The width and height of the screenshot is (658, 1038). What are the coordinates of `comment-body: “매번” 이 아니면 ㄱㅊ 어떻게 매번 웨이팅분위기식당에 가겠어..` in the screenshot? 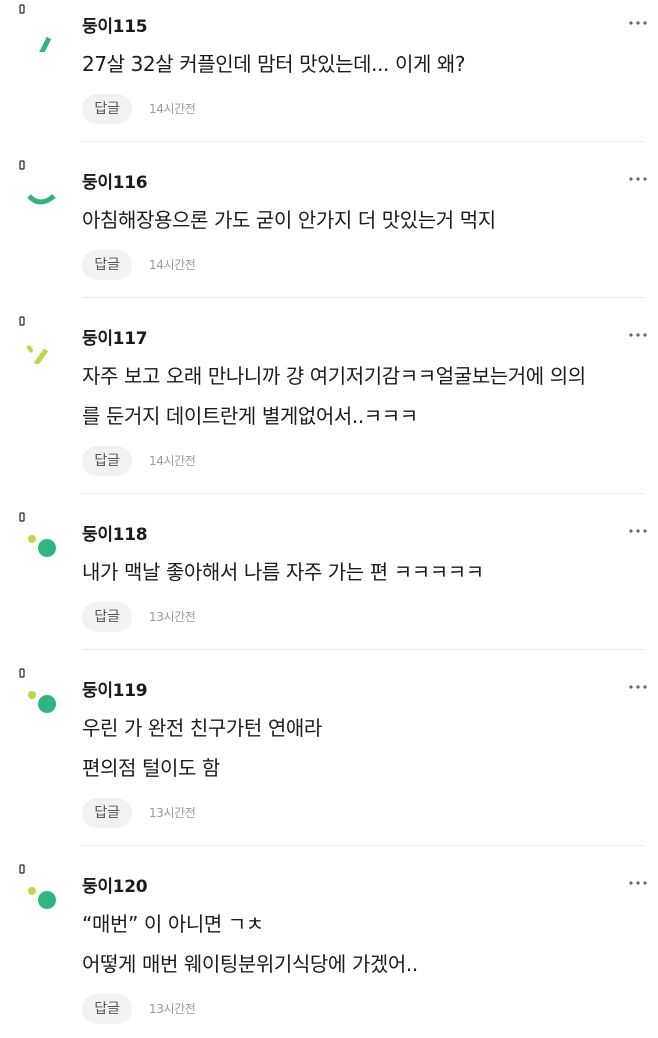 It's located at (250, 944).